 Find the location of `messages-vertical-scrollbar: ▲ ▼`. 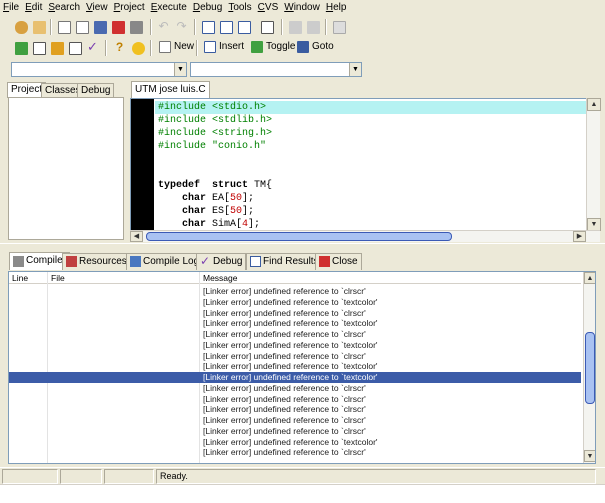

messages-vertical-scrollbar: ▲ ▼ is located at coordinates (589, 367).